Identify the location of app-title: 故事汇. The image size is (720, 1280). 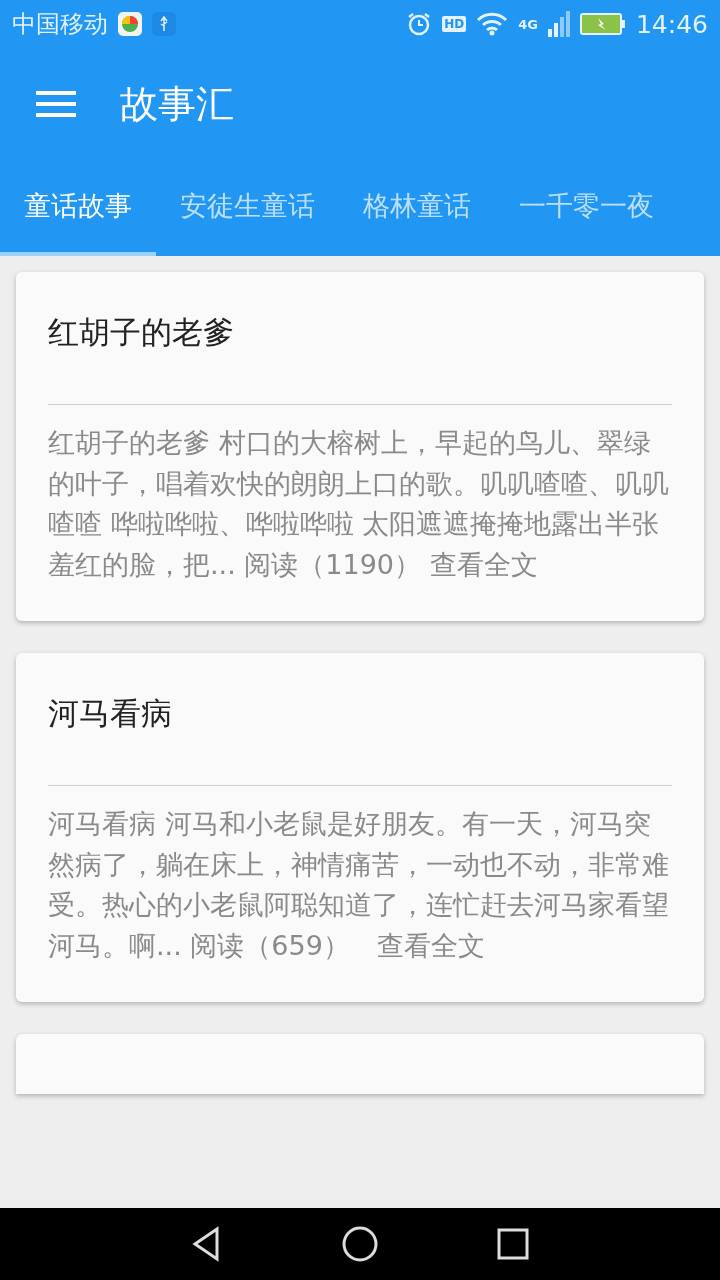
(177, 104).